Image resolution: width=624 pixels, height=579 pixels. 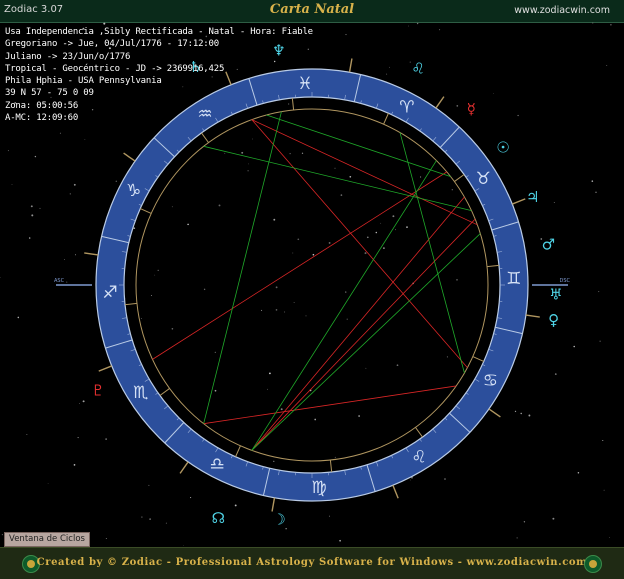 What do you see at coordinates (490, 381) in the screenshot?
I see `sign-glyph: ♋` at bounding box center [490, 381].